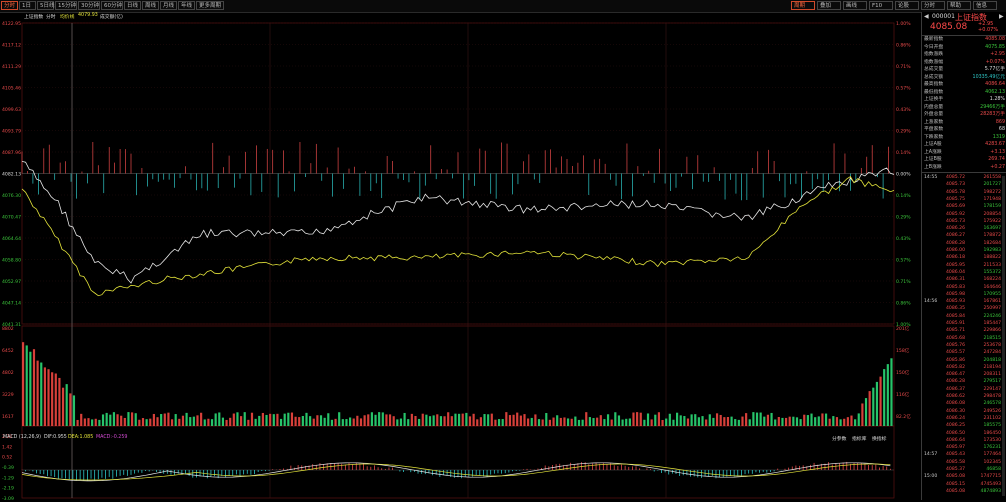 The width and height of the screenshot is (1006, 502). I want to click on stat-label: 最低指数, so click(934, 92).